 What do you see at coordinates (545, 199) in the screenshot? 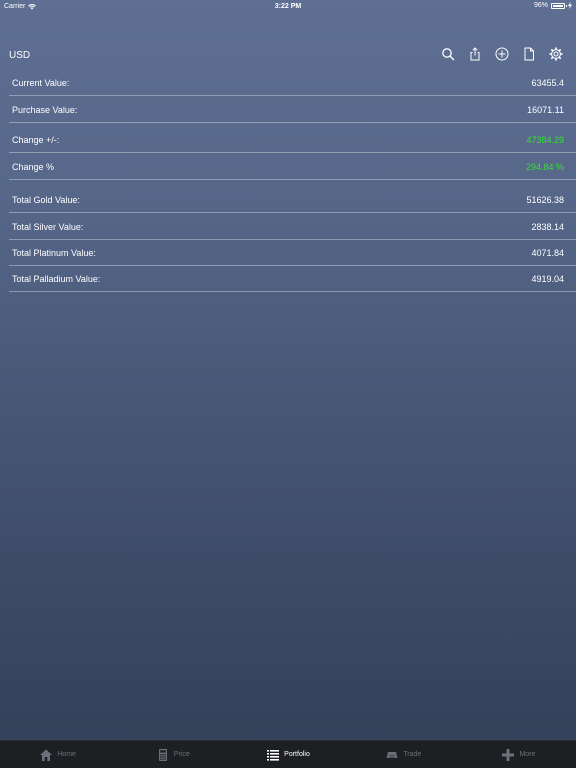
I see `row-value: 51626.38` at bounding box center [545, 199].